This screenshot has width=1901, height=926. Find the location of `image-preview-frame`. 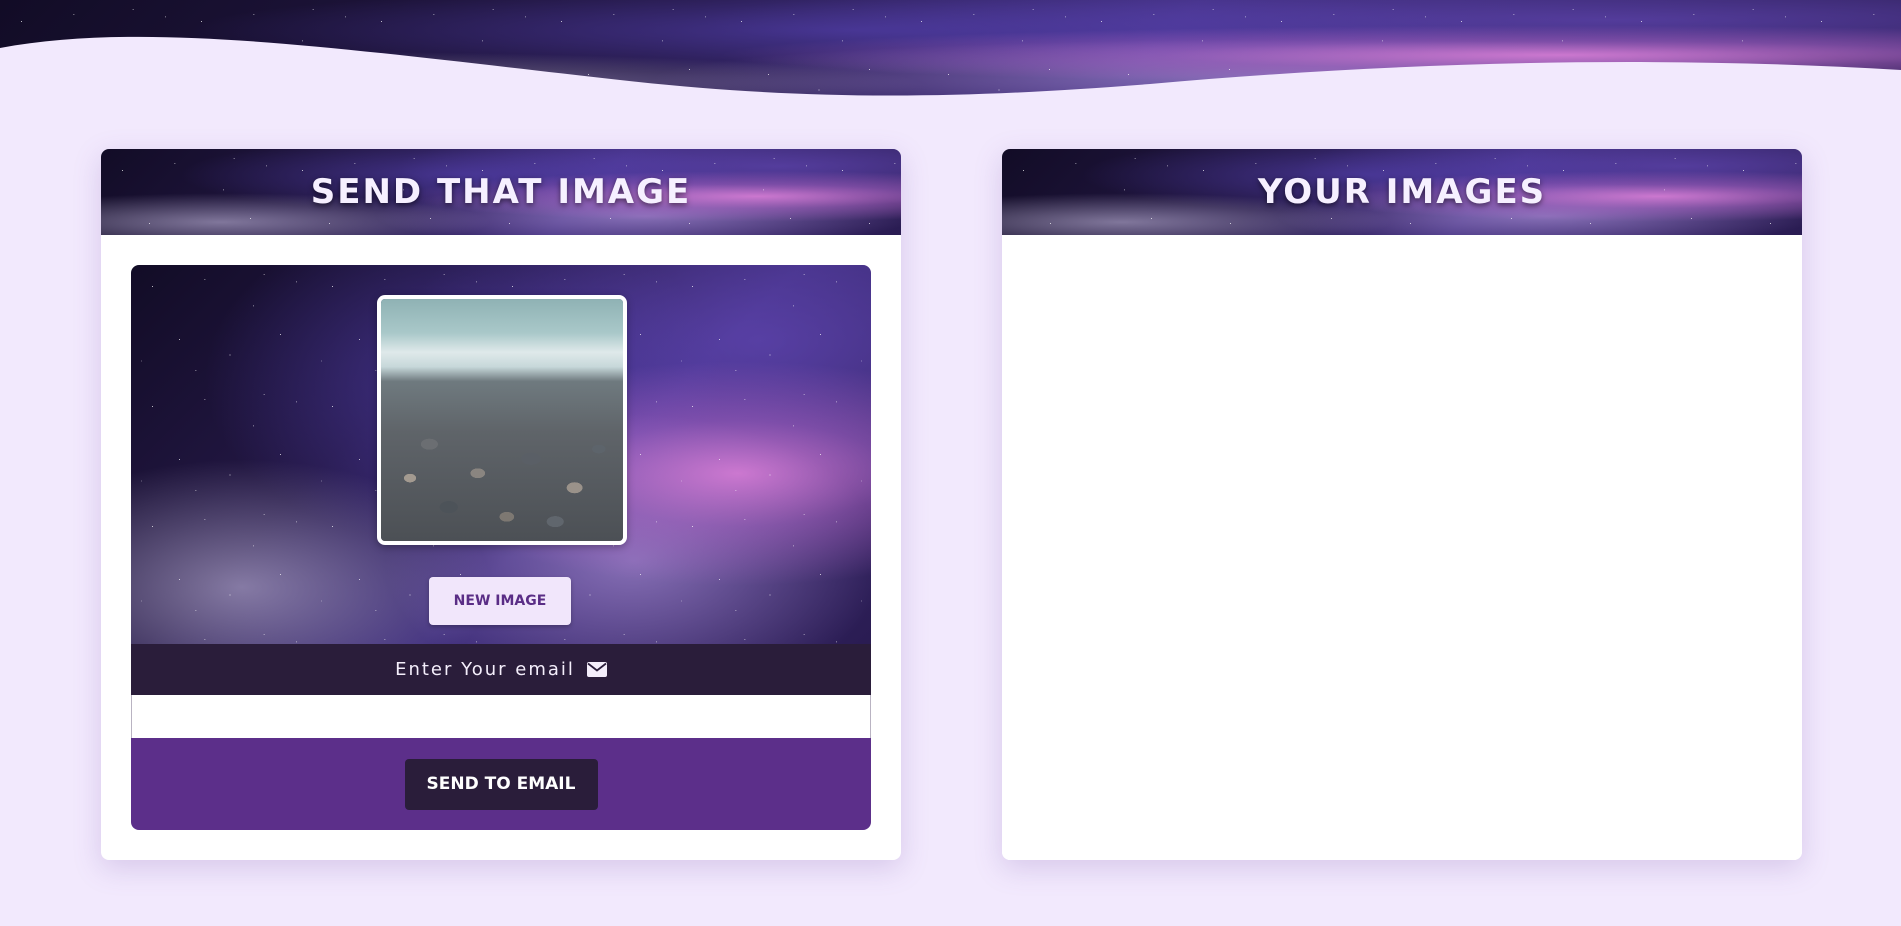

image-preview-frame is located at coordinates (502, 420).